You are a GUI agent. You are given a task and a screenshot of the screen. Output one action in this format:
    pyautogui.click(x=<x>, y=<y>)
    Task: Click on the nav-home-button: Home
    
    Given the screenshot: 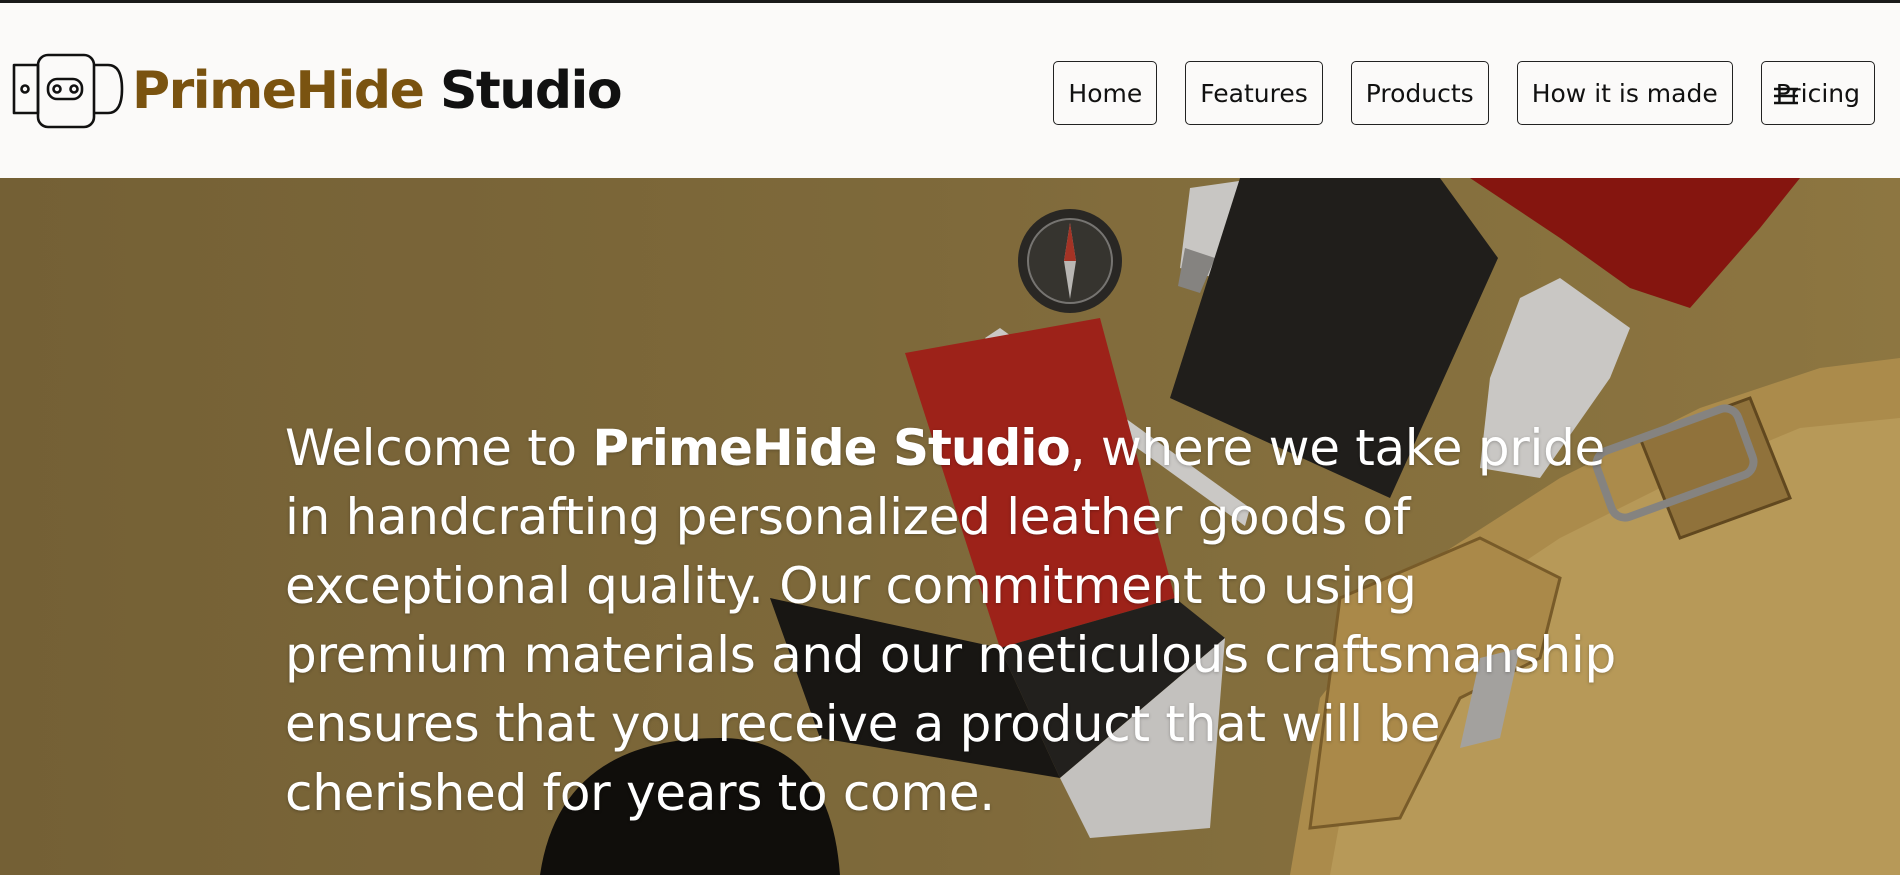 What is the action you would take?
    pyautogui.click(x=1105, y=93)
    